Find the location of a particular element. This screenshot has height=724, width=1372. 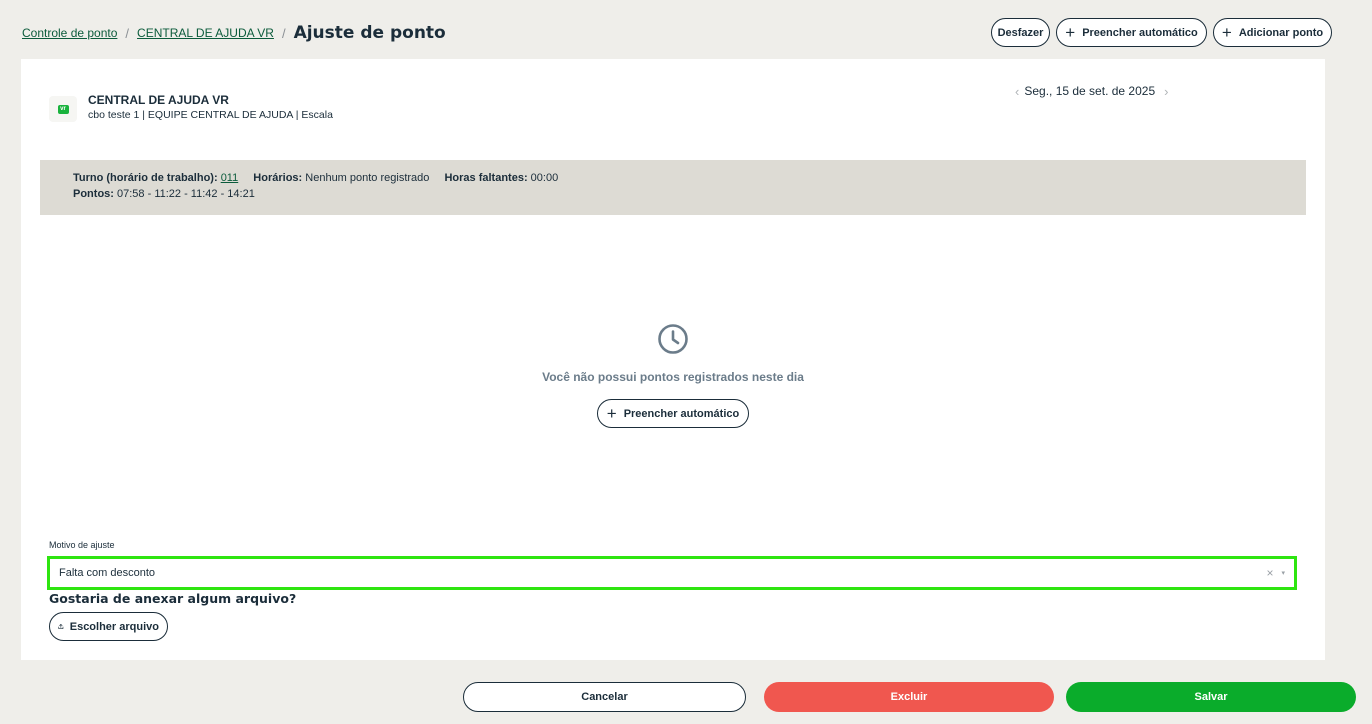

choose-file-button: Escolher arquivo is located at coordinates (108, 626).